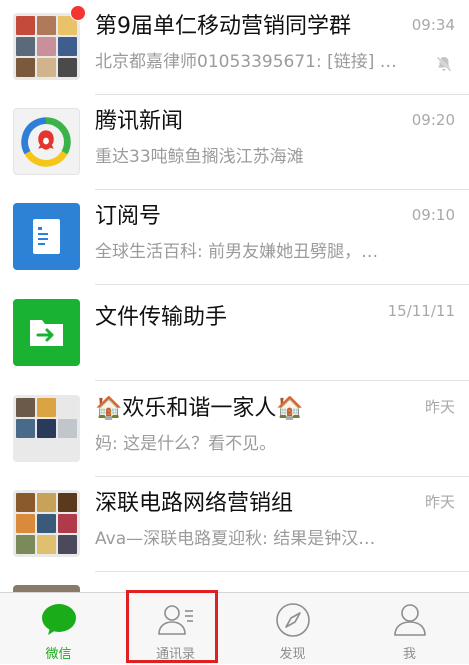  I want to click on mute-bell-icon, so click(444, 64).